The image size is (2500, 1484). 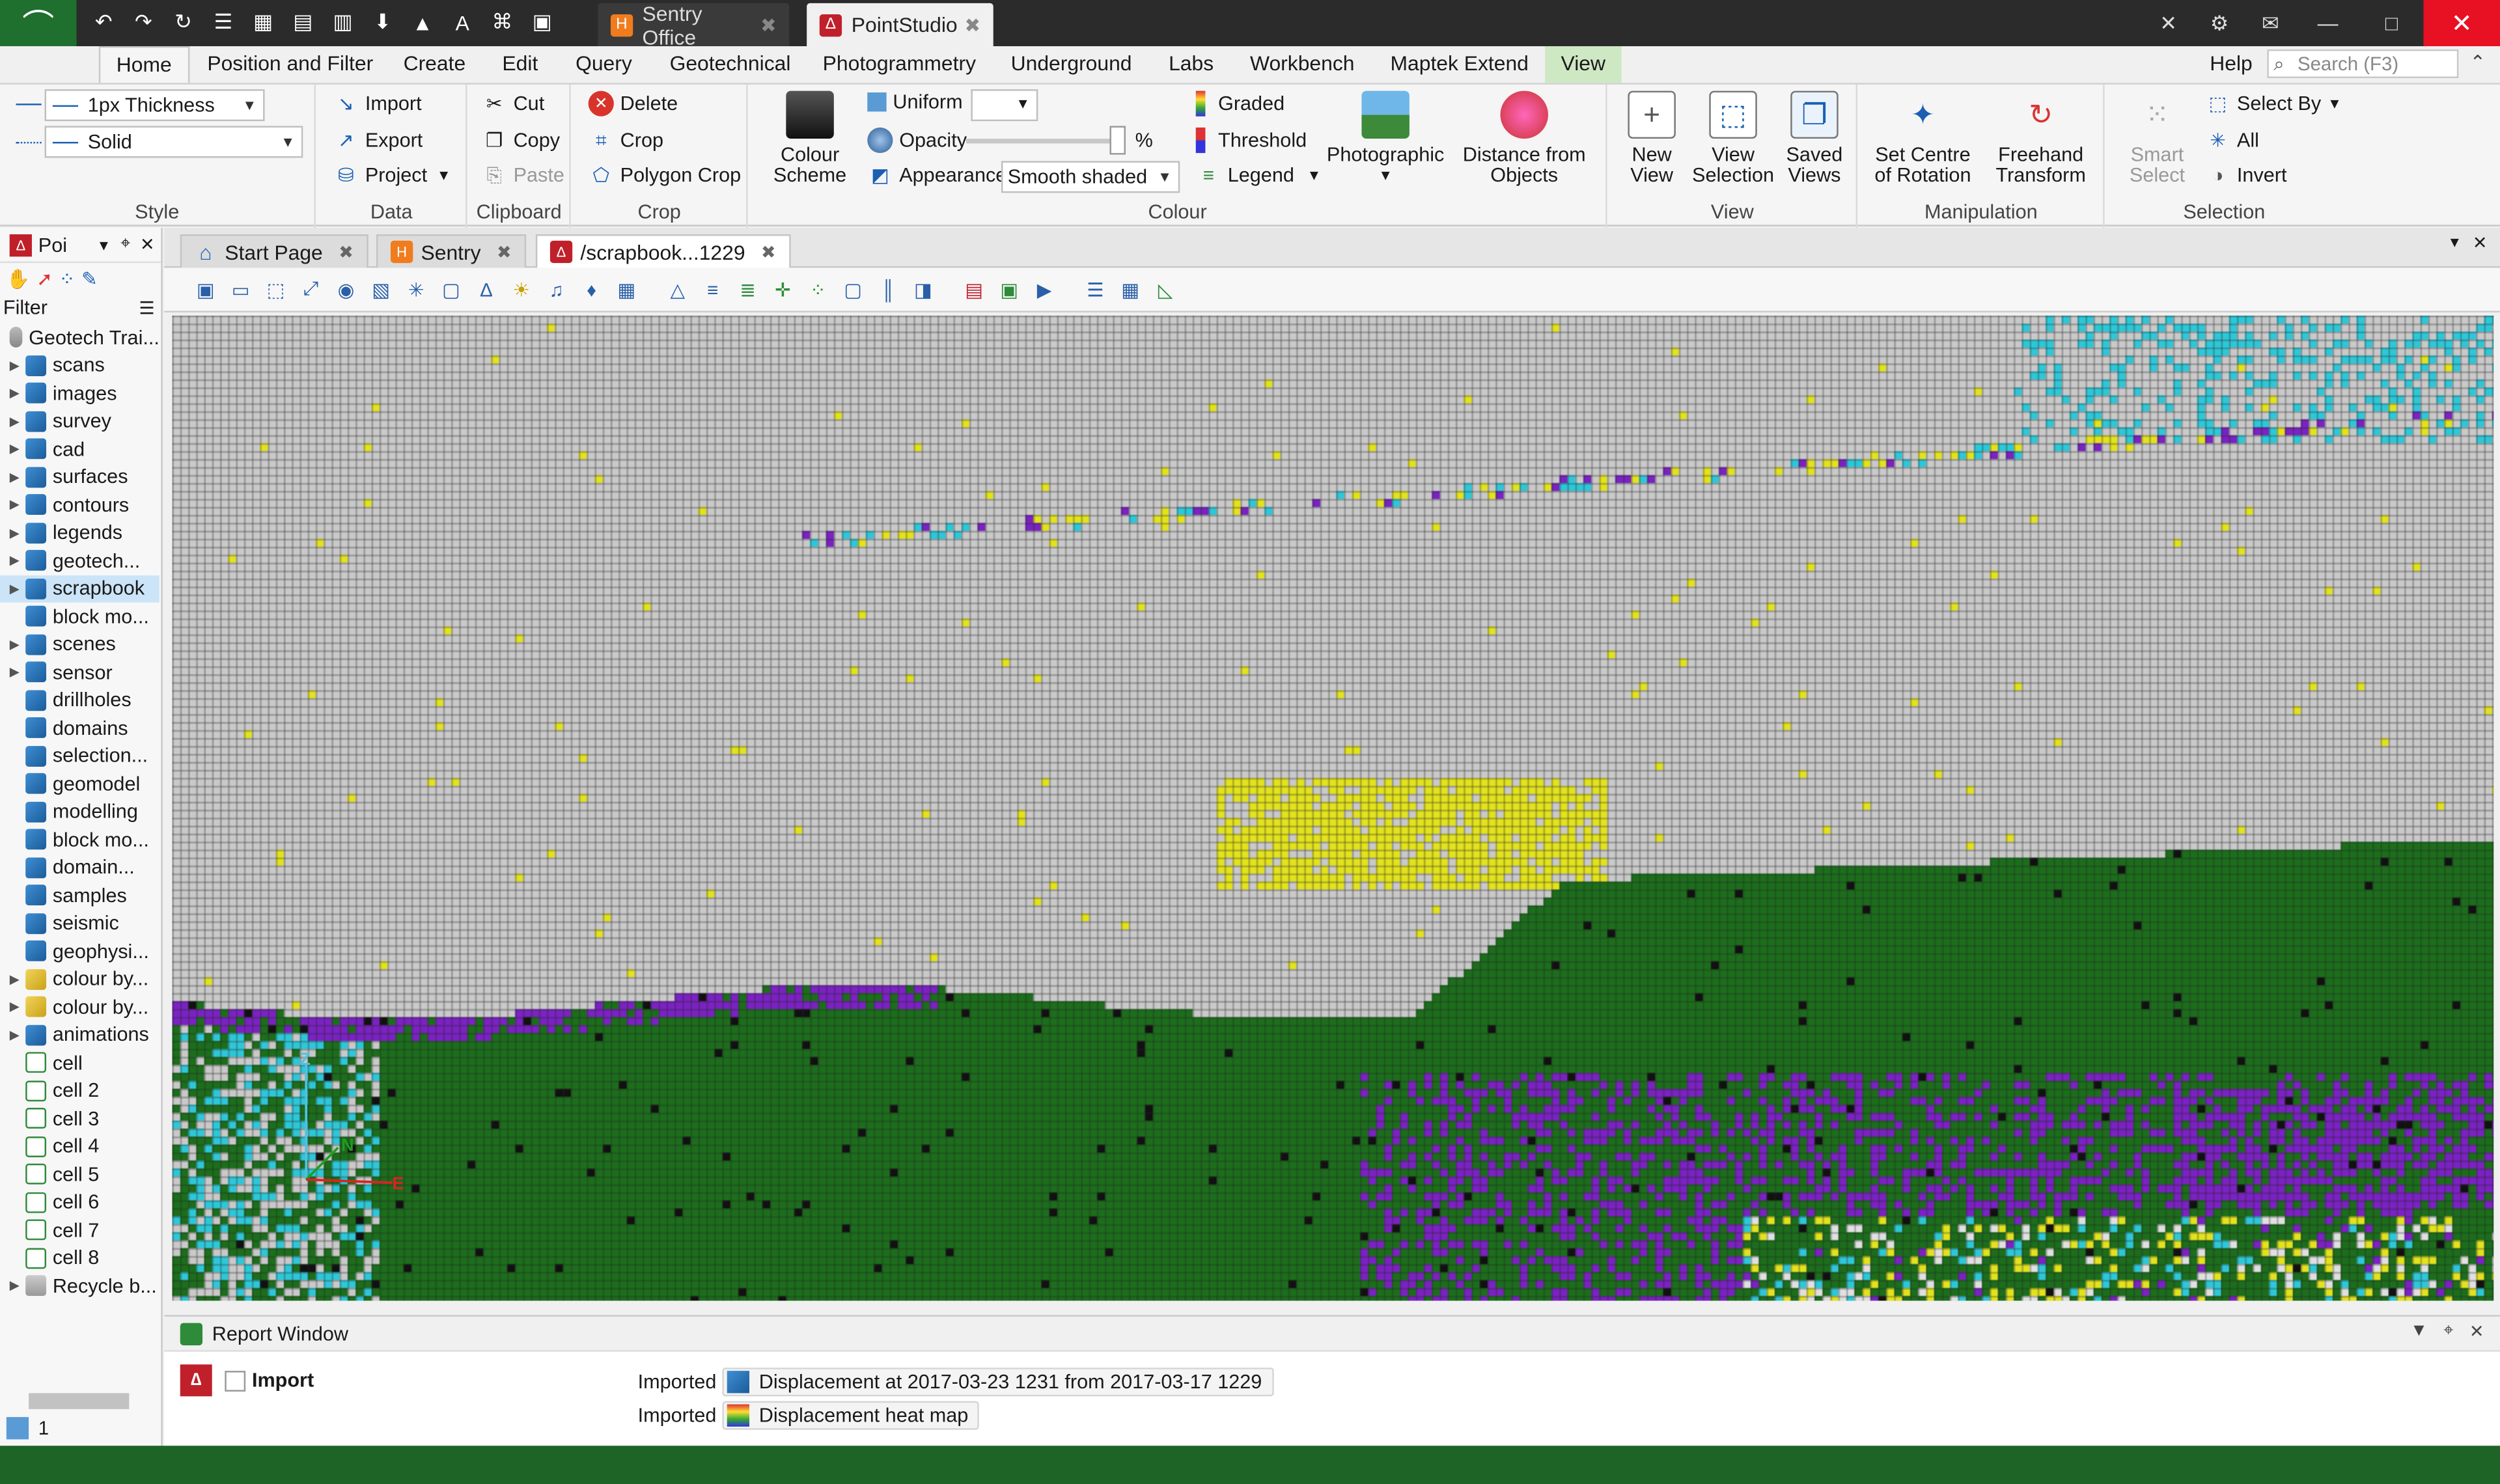 I want to click on tree-item: cell 6, so click(x=80, y=1202).